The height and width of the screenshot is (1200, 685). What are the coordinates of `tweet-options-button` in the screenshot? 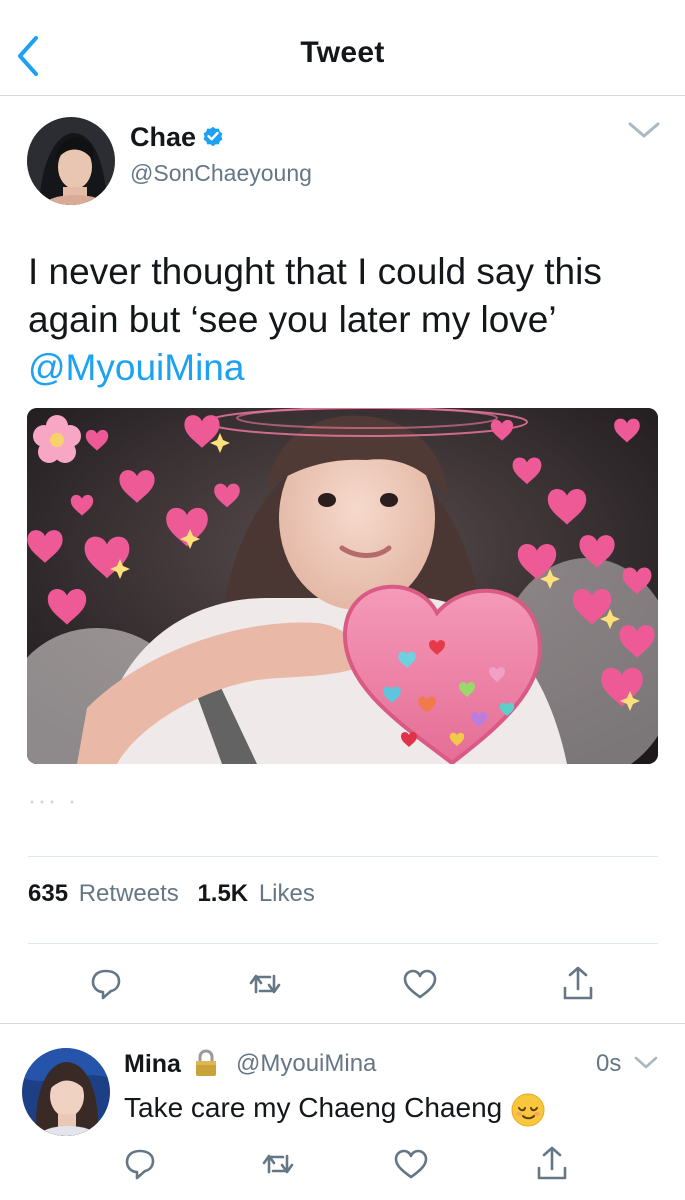 It's located at (644, 131).